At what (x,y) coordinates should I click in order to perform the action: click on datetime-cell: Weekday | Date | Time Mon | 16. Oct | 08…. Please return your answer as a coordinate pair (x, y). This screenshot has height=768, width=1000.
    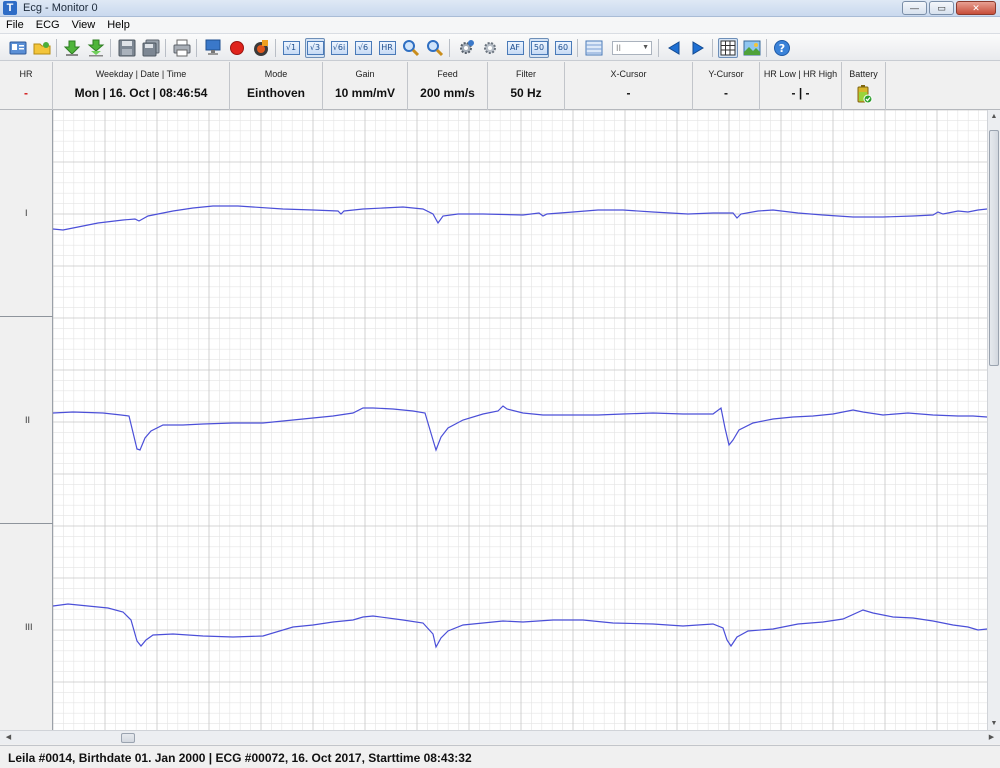
    Looking at the image, I should click on (141, 86).